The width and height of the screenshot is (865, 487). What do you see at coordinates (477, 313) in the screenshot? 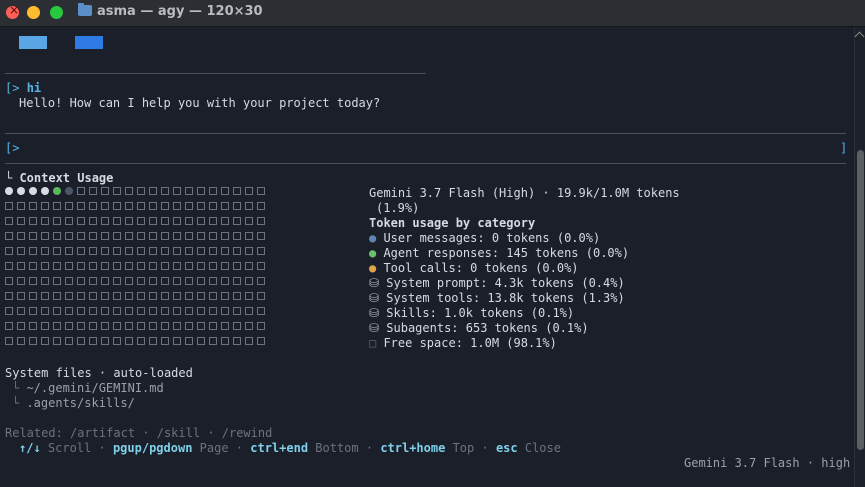
I see `category-label: Skills: 1.0k tokens (0.1%)` at bounding box center [477, 313].